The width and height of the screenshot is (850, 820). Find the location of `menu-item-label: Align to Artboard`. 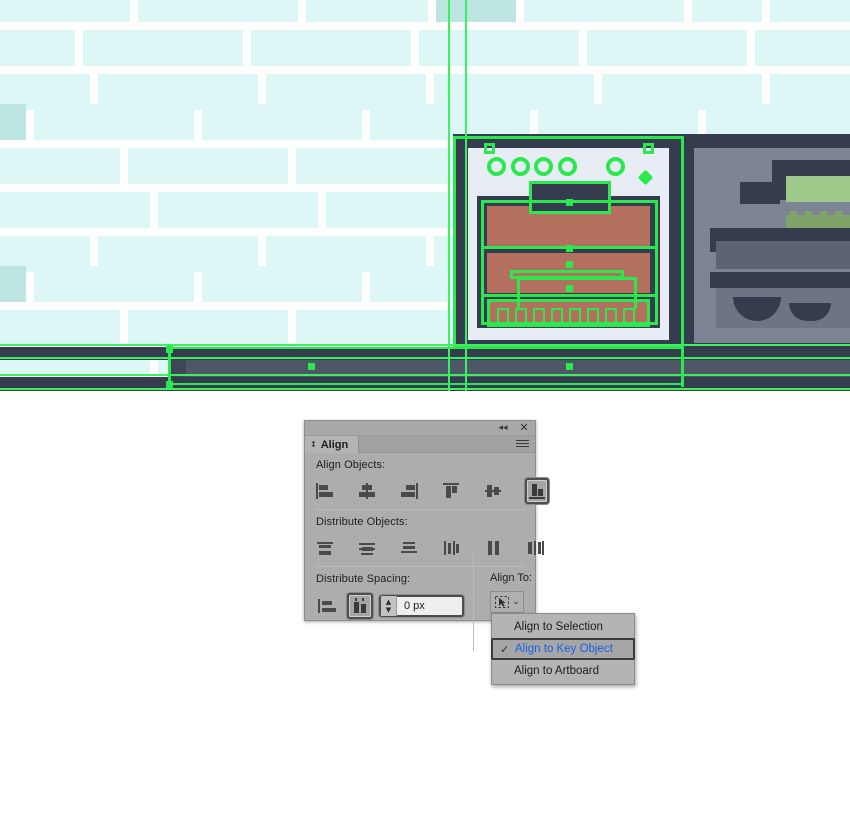

menu-item-label: Align to Artboard is located at coordinates (557, 671).